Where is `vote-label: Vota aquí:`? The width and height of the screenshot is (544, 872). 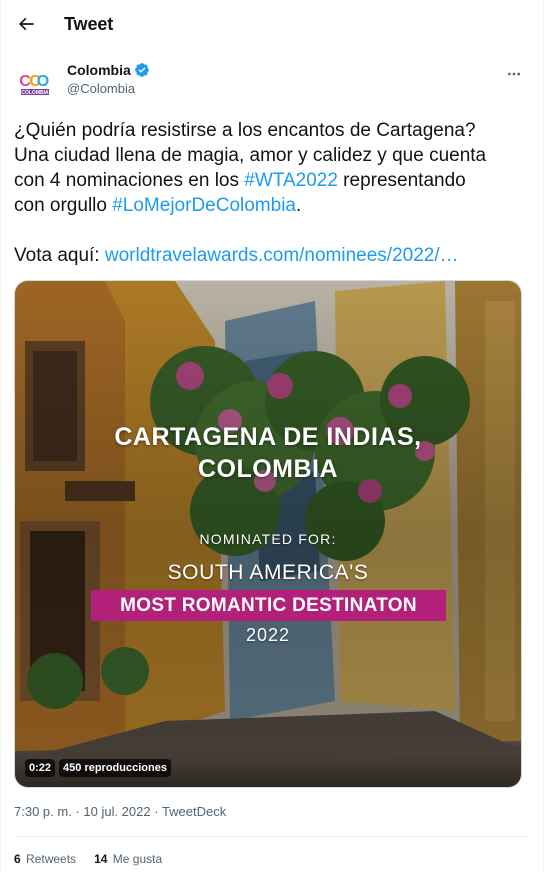
vote-label: Vota aquí: is located at coordinates (59, 255).